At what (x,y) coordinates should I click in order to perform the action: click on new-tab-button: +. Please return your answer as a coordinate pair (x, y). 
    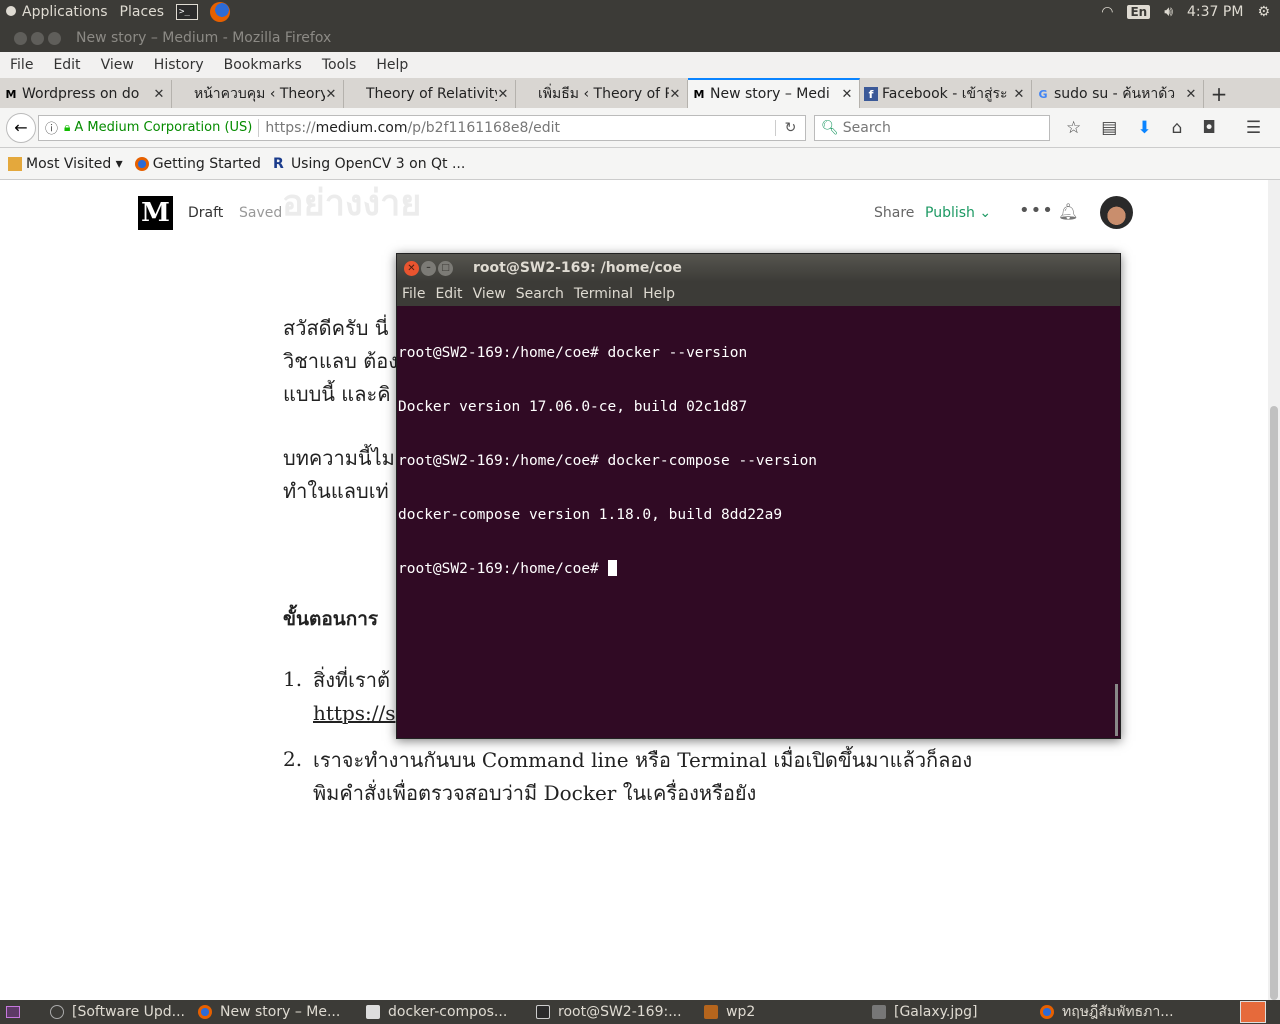
    Looking at the image, I should click on (1219, 94).